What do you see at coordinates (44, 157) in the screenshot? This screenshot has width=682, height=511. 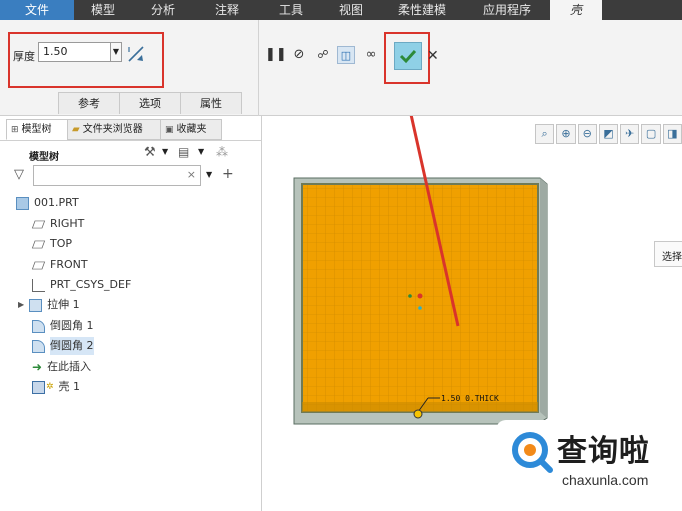 I see `tree-title: 模型树` at bounding box center [44, 157].